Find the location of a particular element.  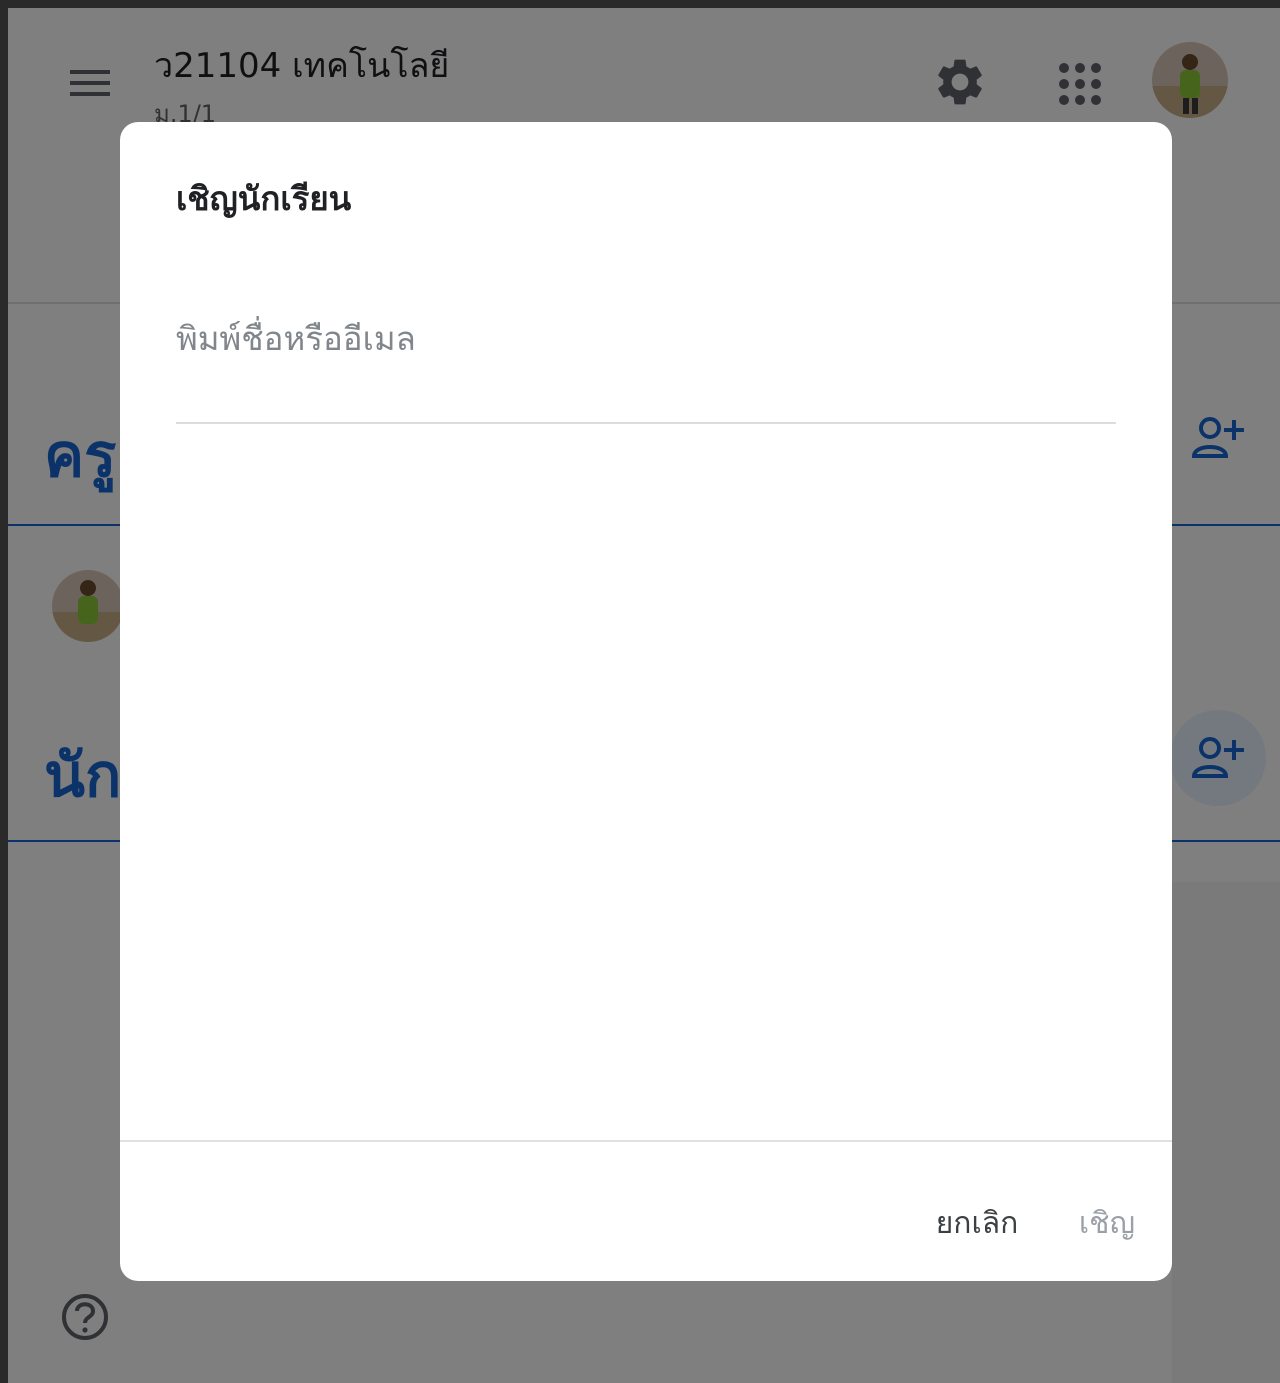

cancel-button: ยกเลิก is located at coordinates (977, 1224).